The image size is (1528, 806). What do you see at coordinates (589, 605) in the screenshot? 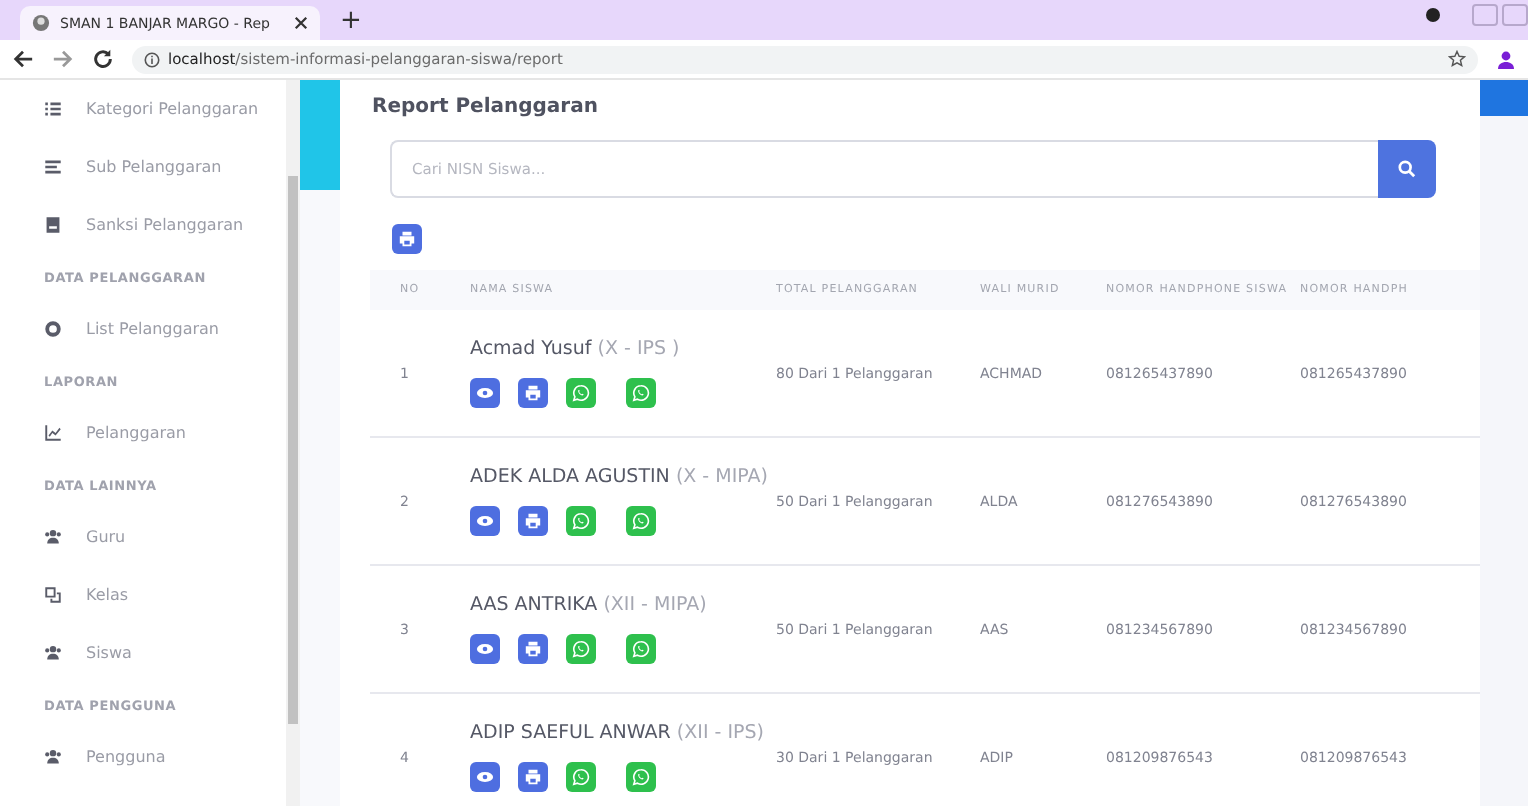
I see `student-name: AAS ANTRIKA (XII - MIPA)` at bounding box center [589, 605].